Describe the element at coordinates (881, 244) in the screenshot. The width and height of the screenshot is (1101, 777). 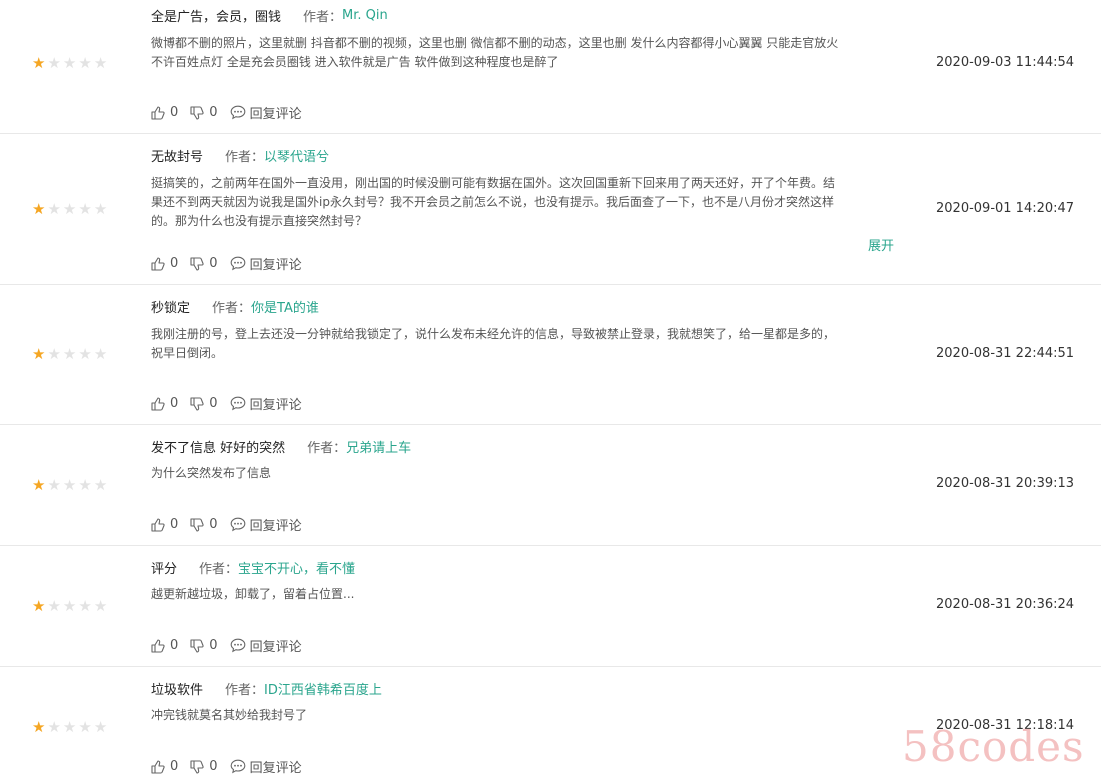
I see `expand-link: 展开` at that location.